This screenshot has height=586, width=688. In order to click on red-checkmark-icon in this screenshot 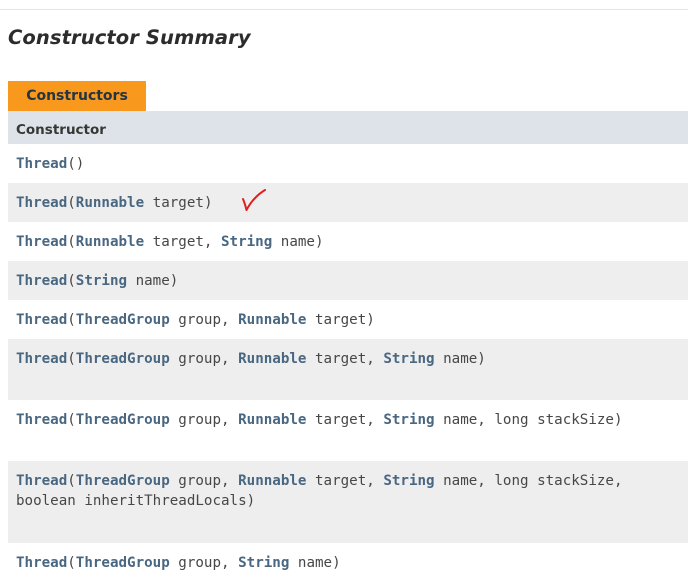, I will do `click(254, 200)`.